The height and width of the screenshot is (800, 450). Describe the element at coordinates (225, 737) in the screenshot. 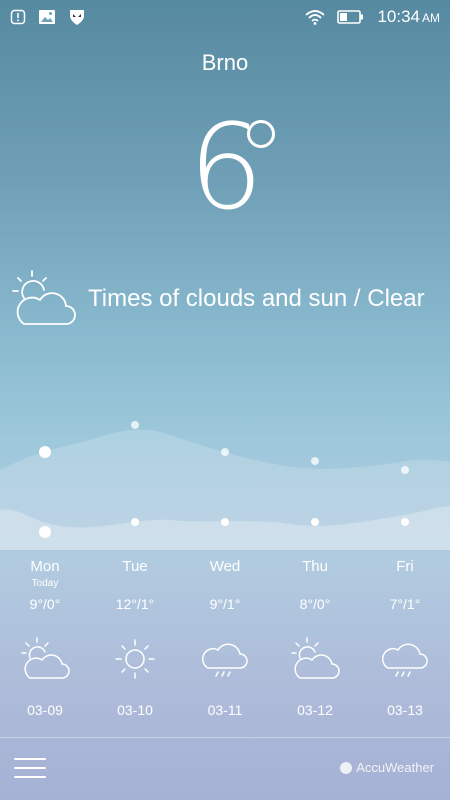

I see `footer-divider` at that location.